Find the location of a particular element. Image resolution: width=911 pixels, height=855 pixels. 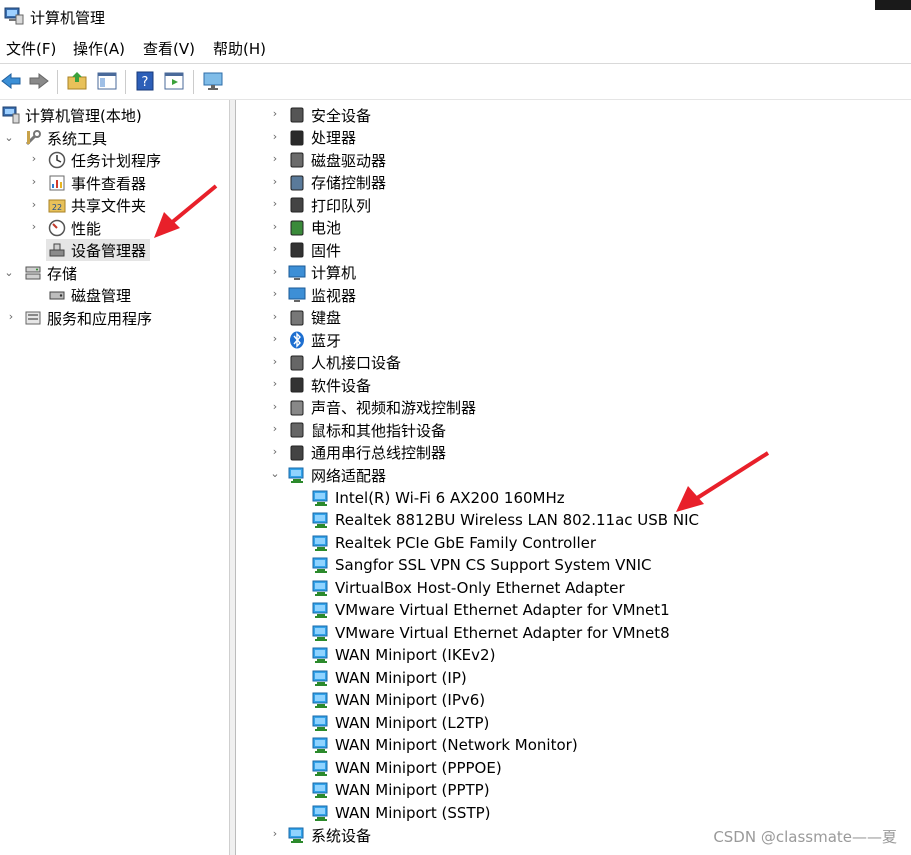

network-adapter-icon is located at coordinates (320, 745).